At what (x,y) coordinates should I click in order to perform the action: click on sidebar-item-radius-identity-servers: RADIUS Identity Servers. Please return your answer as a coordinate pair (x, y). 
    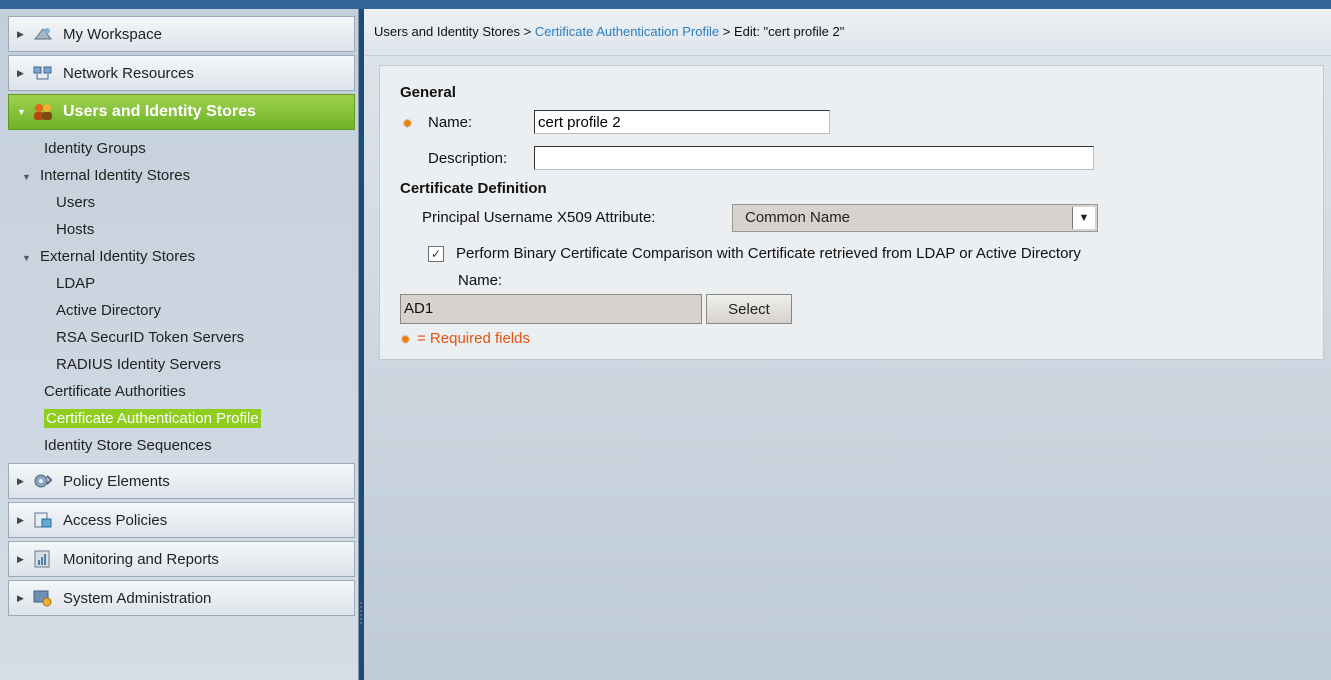
    Looking at the image, I should click on (179, 364).